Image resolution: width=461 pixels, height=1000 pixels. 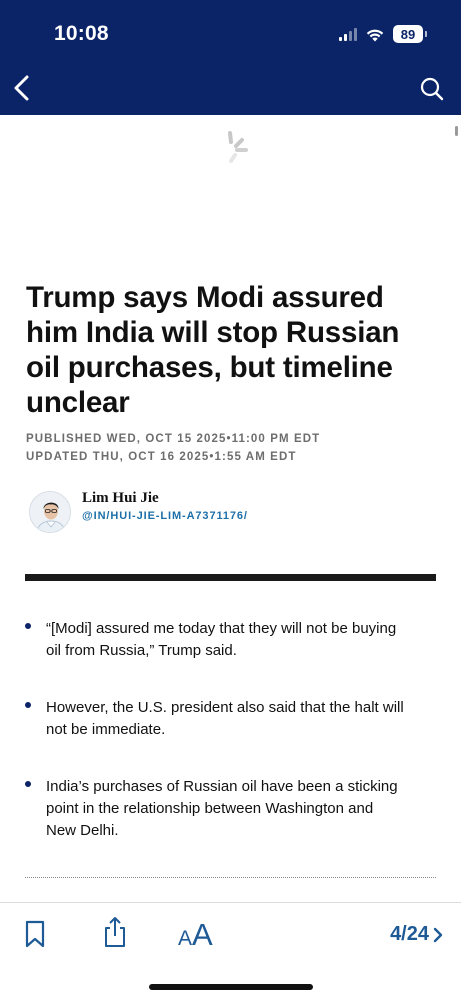 I want to click on author-avatar, so click(x=50, y=512).